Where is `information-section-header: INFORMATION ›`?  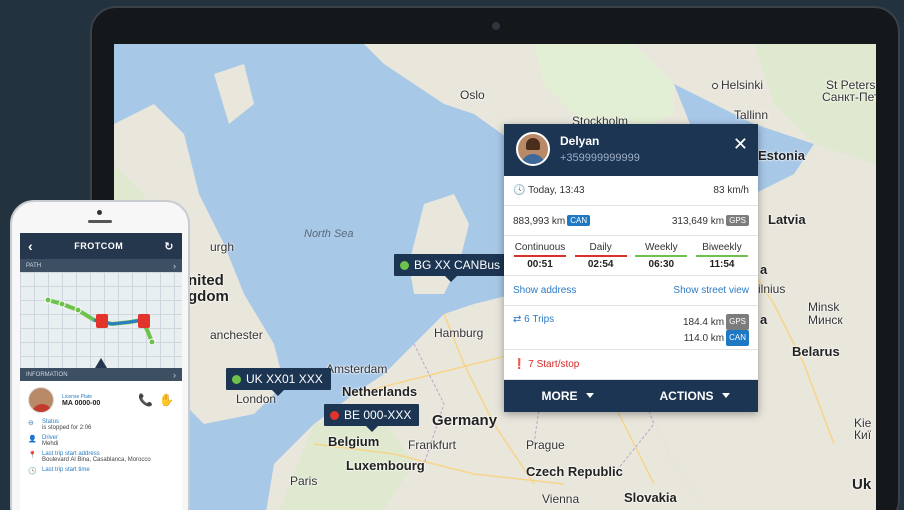
information-section-header: INFORMATION › is located at coordinates (101, 374).